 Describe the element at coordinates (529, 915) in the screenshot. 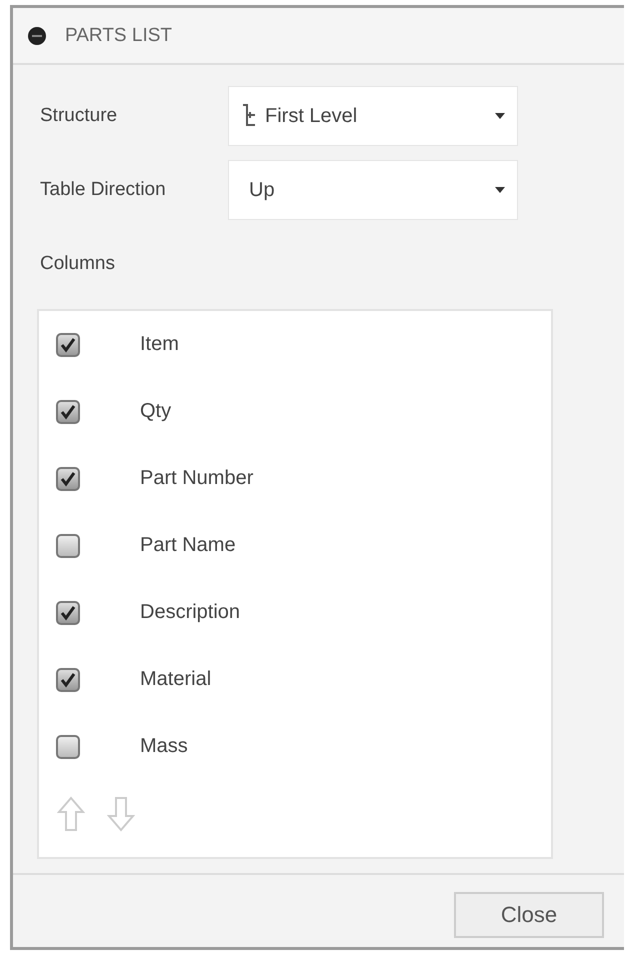

I see `close-button: Close` at that location.